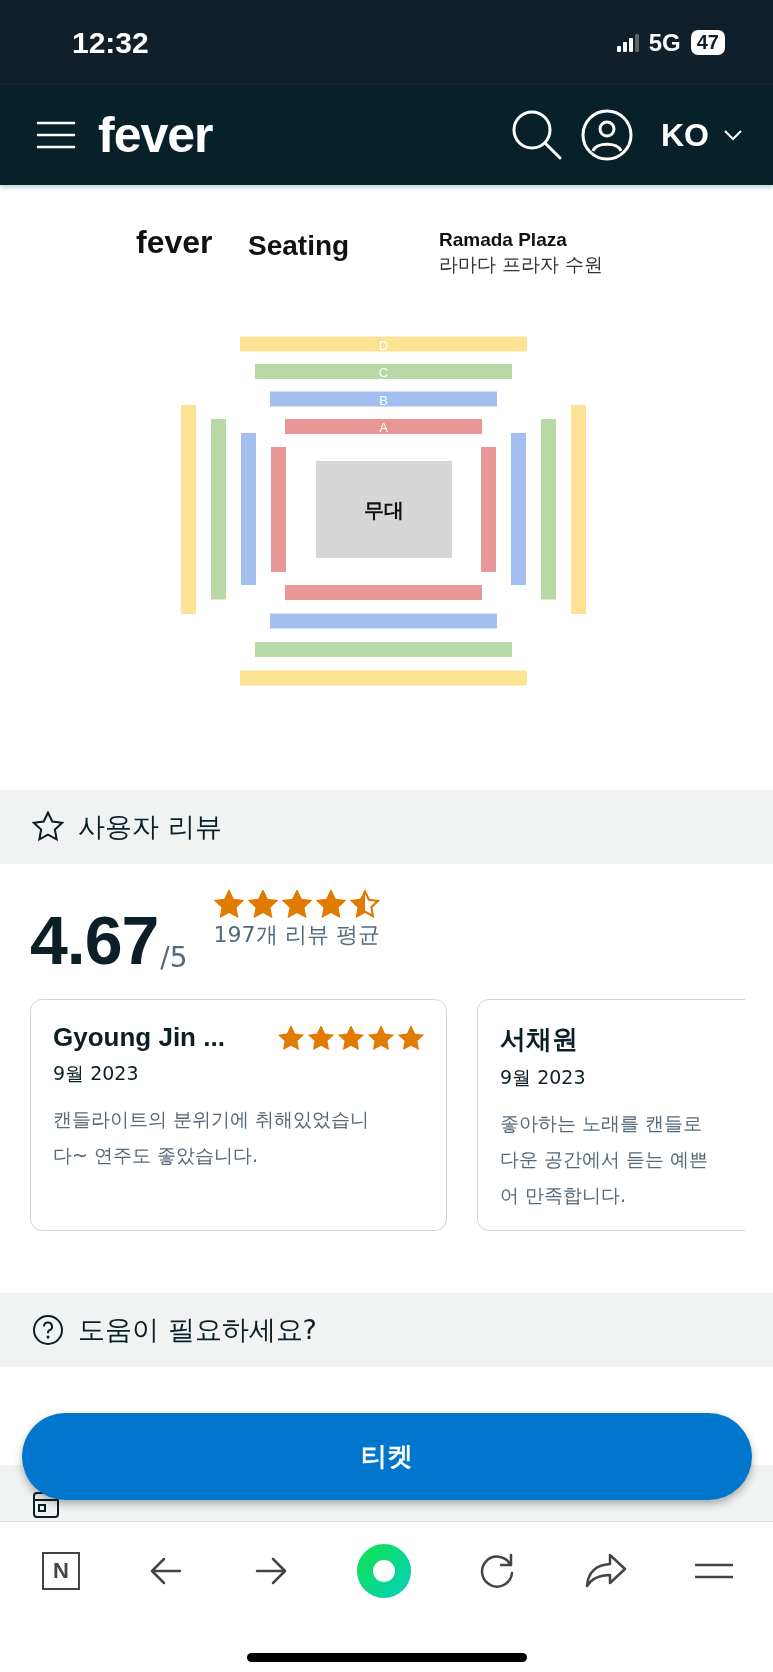 This screenshot has width=773, height=1672. Describe the element at coordinates (383, 400) in the screenshot. I see `section-label: B` at that location.